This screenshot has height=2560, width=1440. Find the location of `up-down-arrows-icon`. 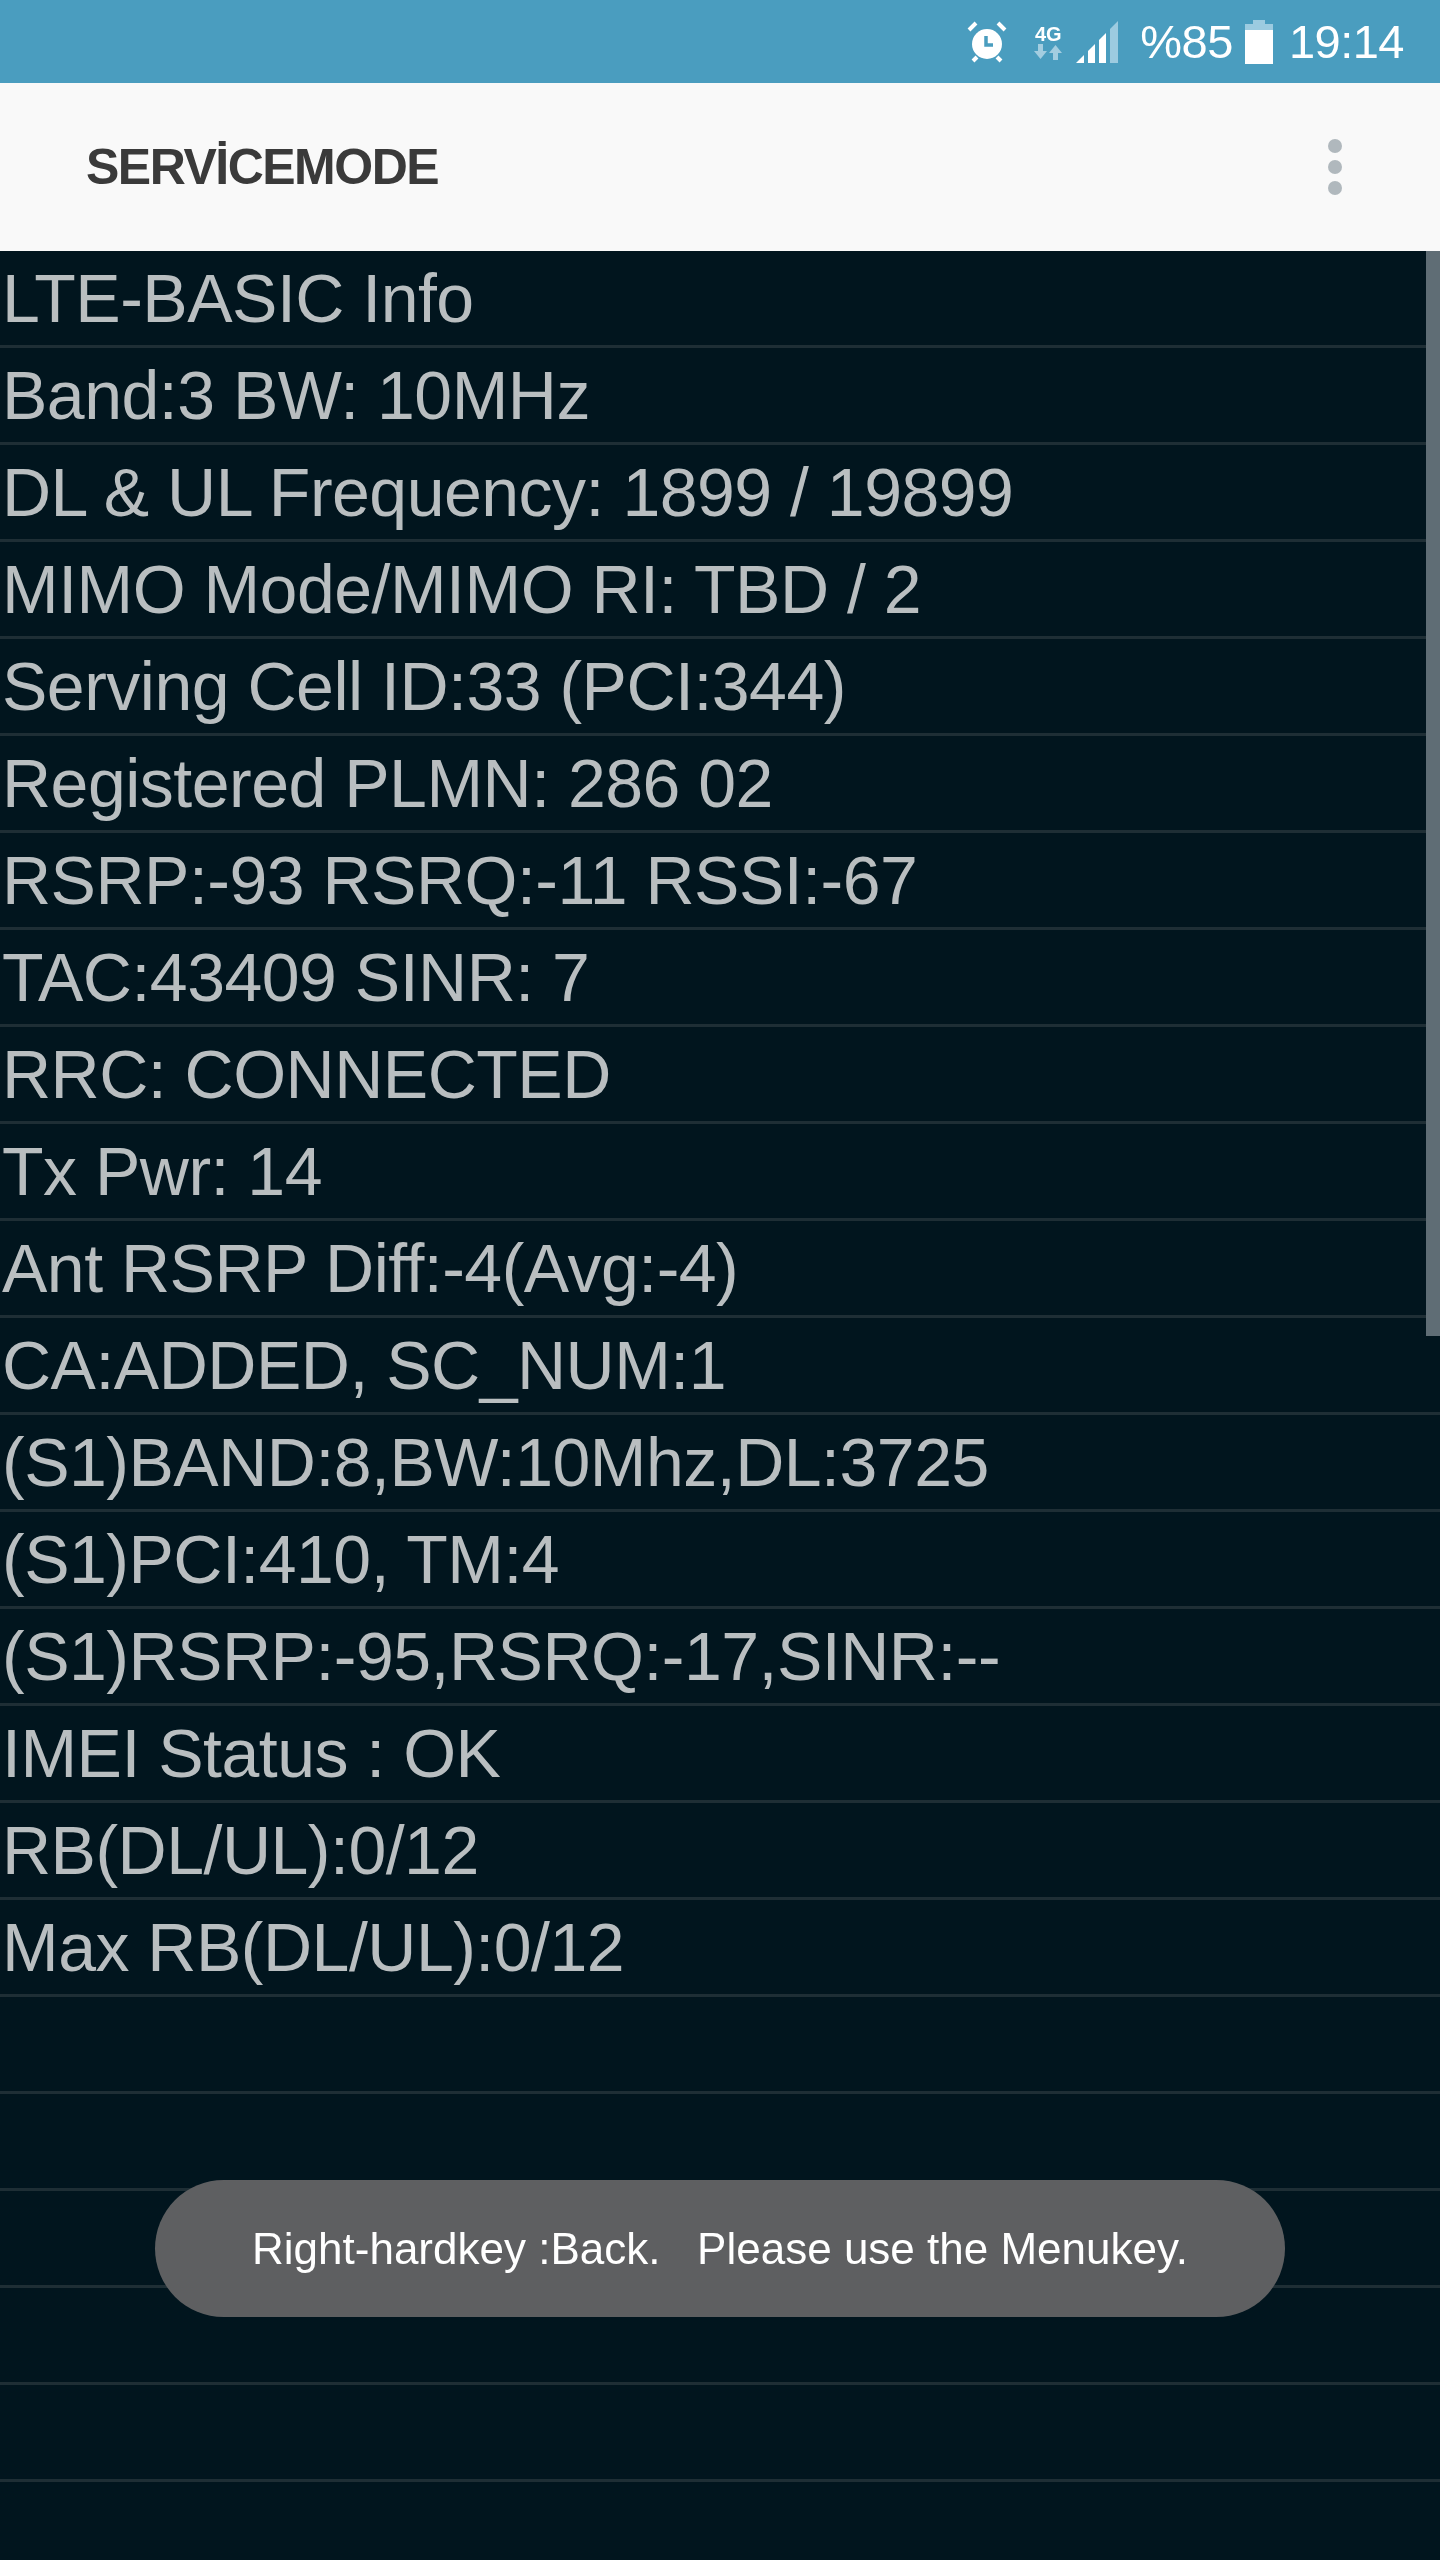

up-down-arrows-icon is located at coordinates (1048, 51).